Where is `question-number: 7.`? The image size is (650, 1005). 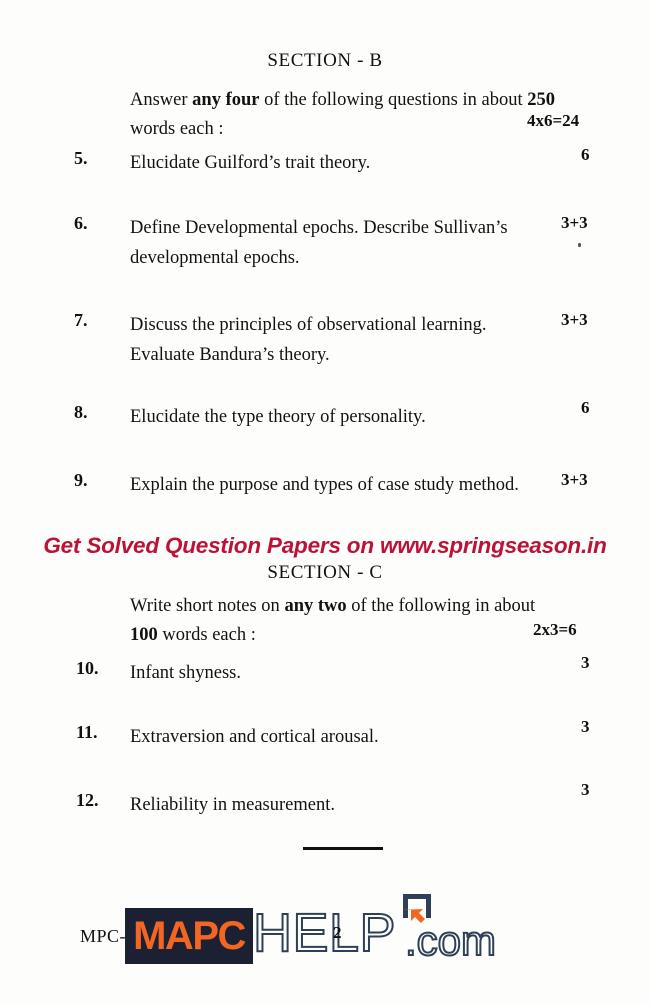 question-number: 7. is located at coordinates (81, 320).